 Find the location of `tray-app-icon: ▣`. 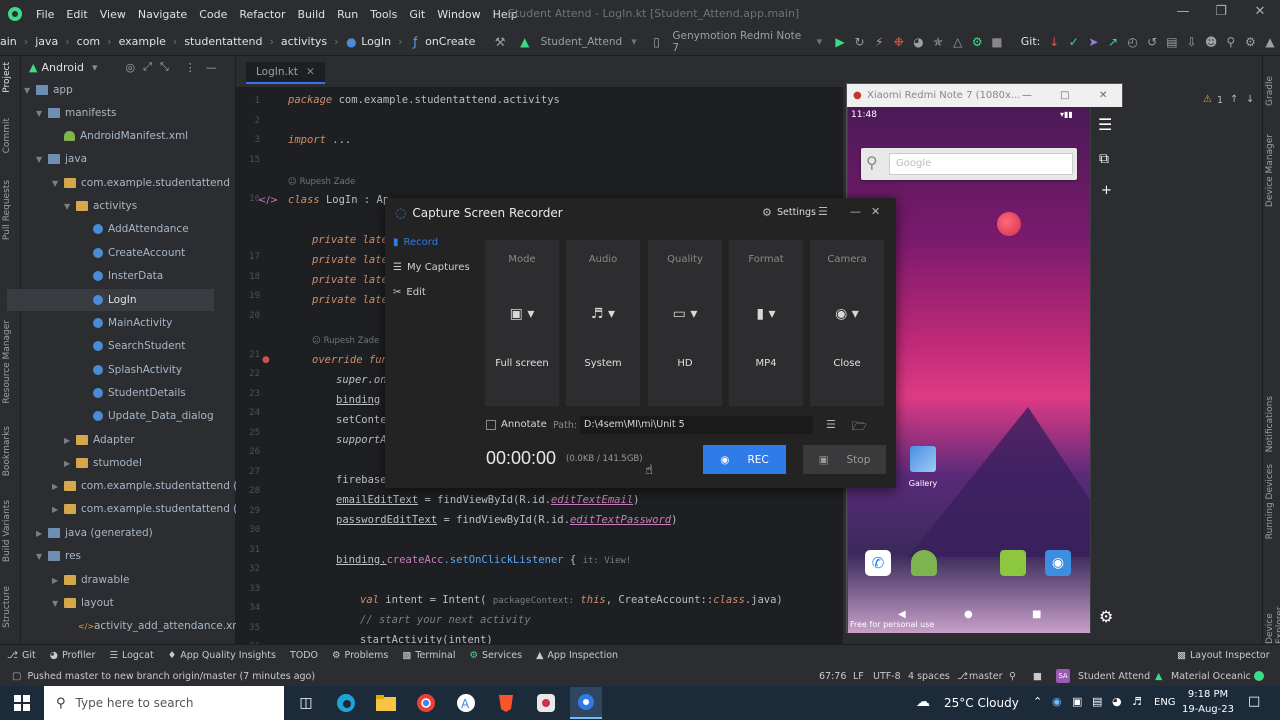

tray-app-icon: ▣ is located at coordinates (1077, 701).